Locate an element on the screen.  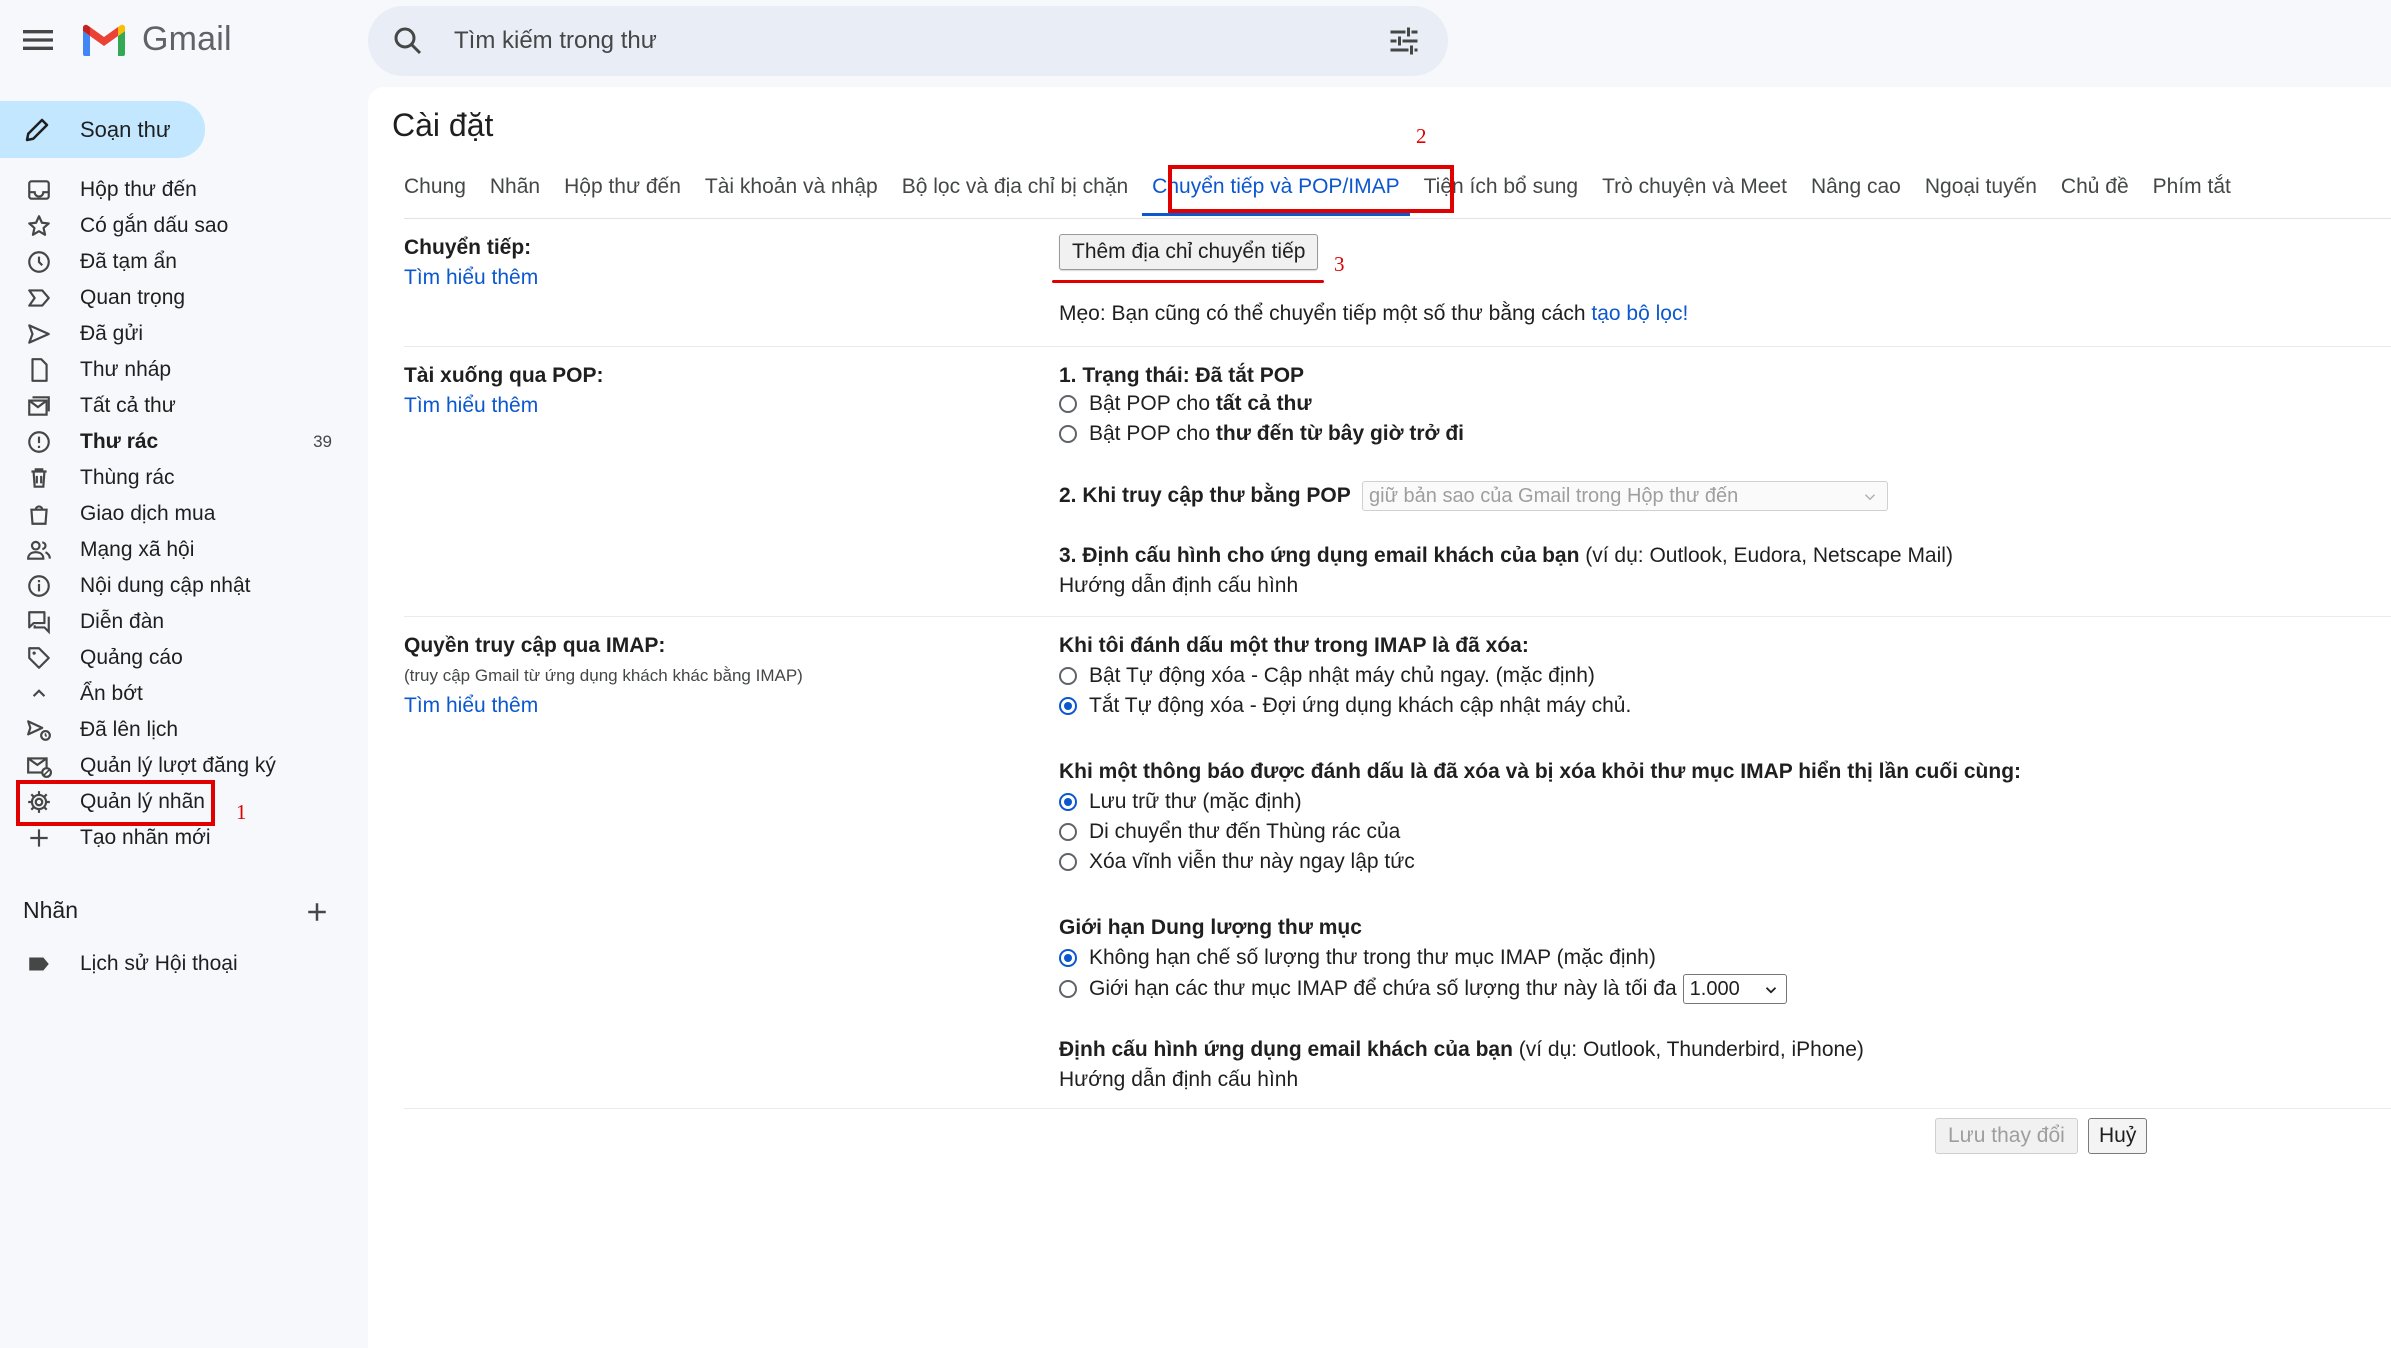
imap-trash-option: Di chuyển thư đến Thùng rác của is located at coordinates (1229, 832).